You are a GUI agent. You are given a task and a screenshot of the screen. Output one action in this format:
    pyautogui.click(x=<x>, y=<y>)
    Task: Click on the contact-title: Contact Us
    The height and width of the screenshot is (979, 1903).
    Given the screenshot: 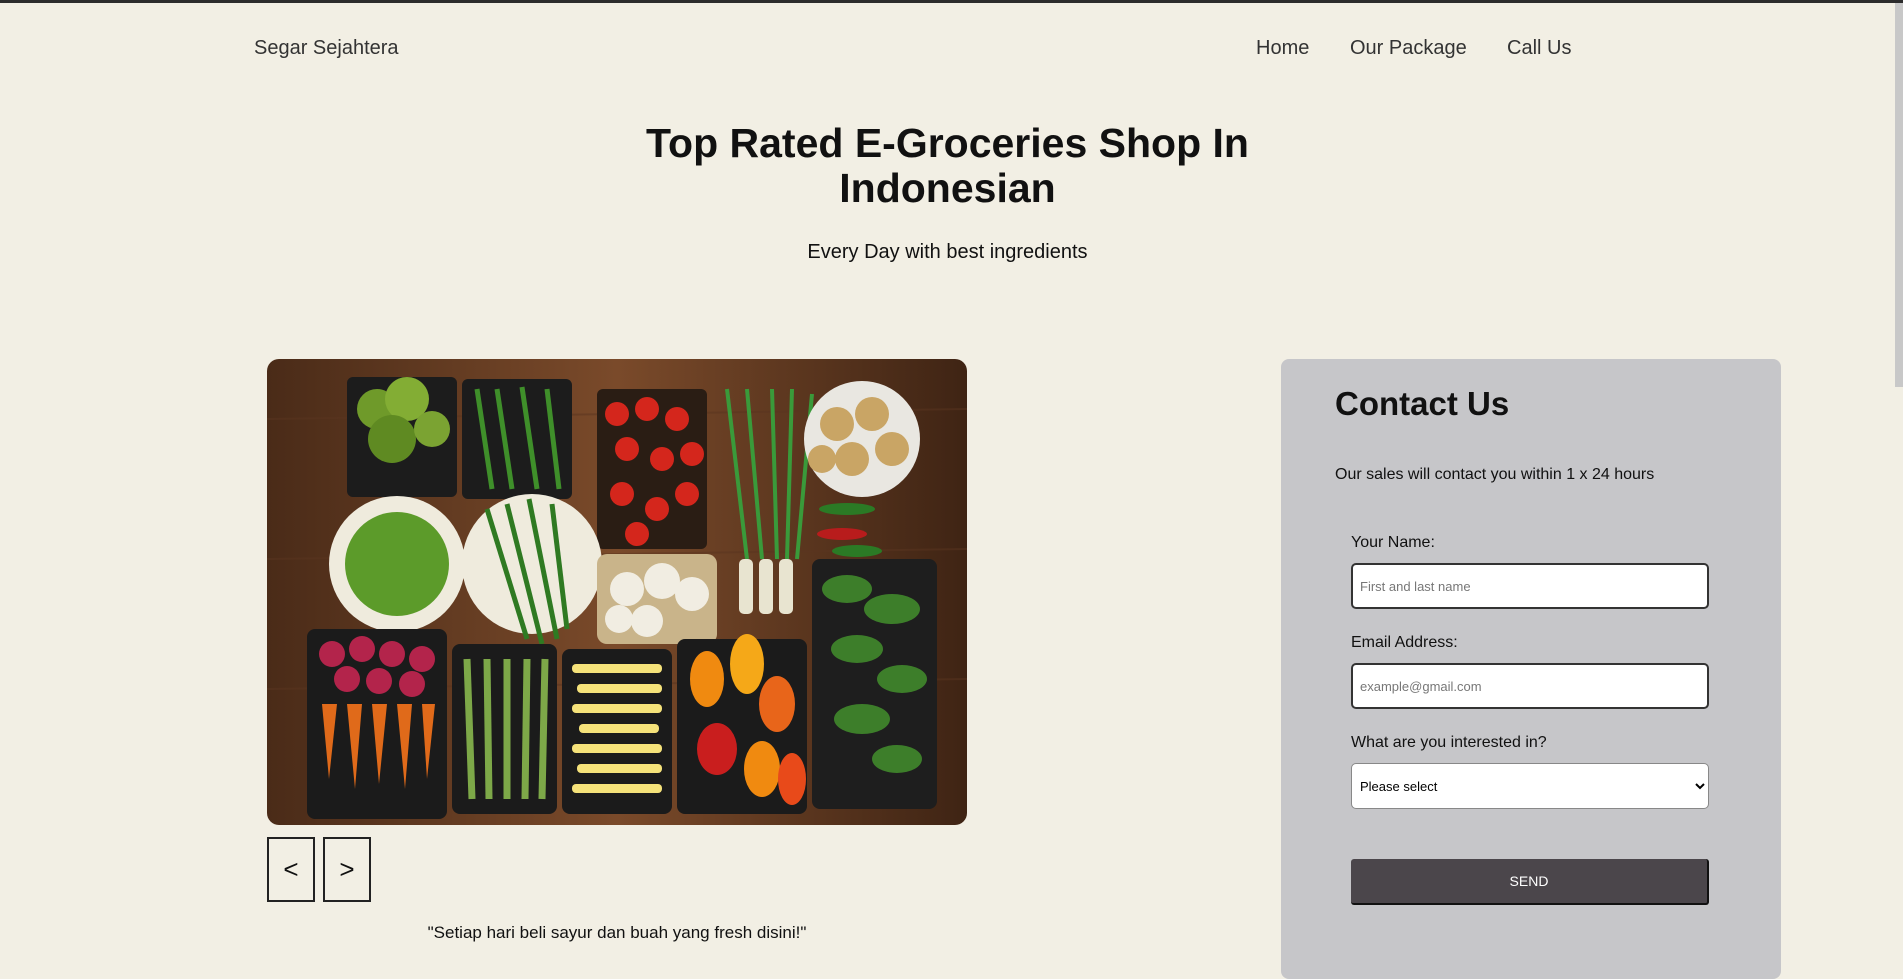 What is the action you would take?
    pyautogui.click(x=1422, y=403)
    